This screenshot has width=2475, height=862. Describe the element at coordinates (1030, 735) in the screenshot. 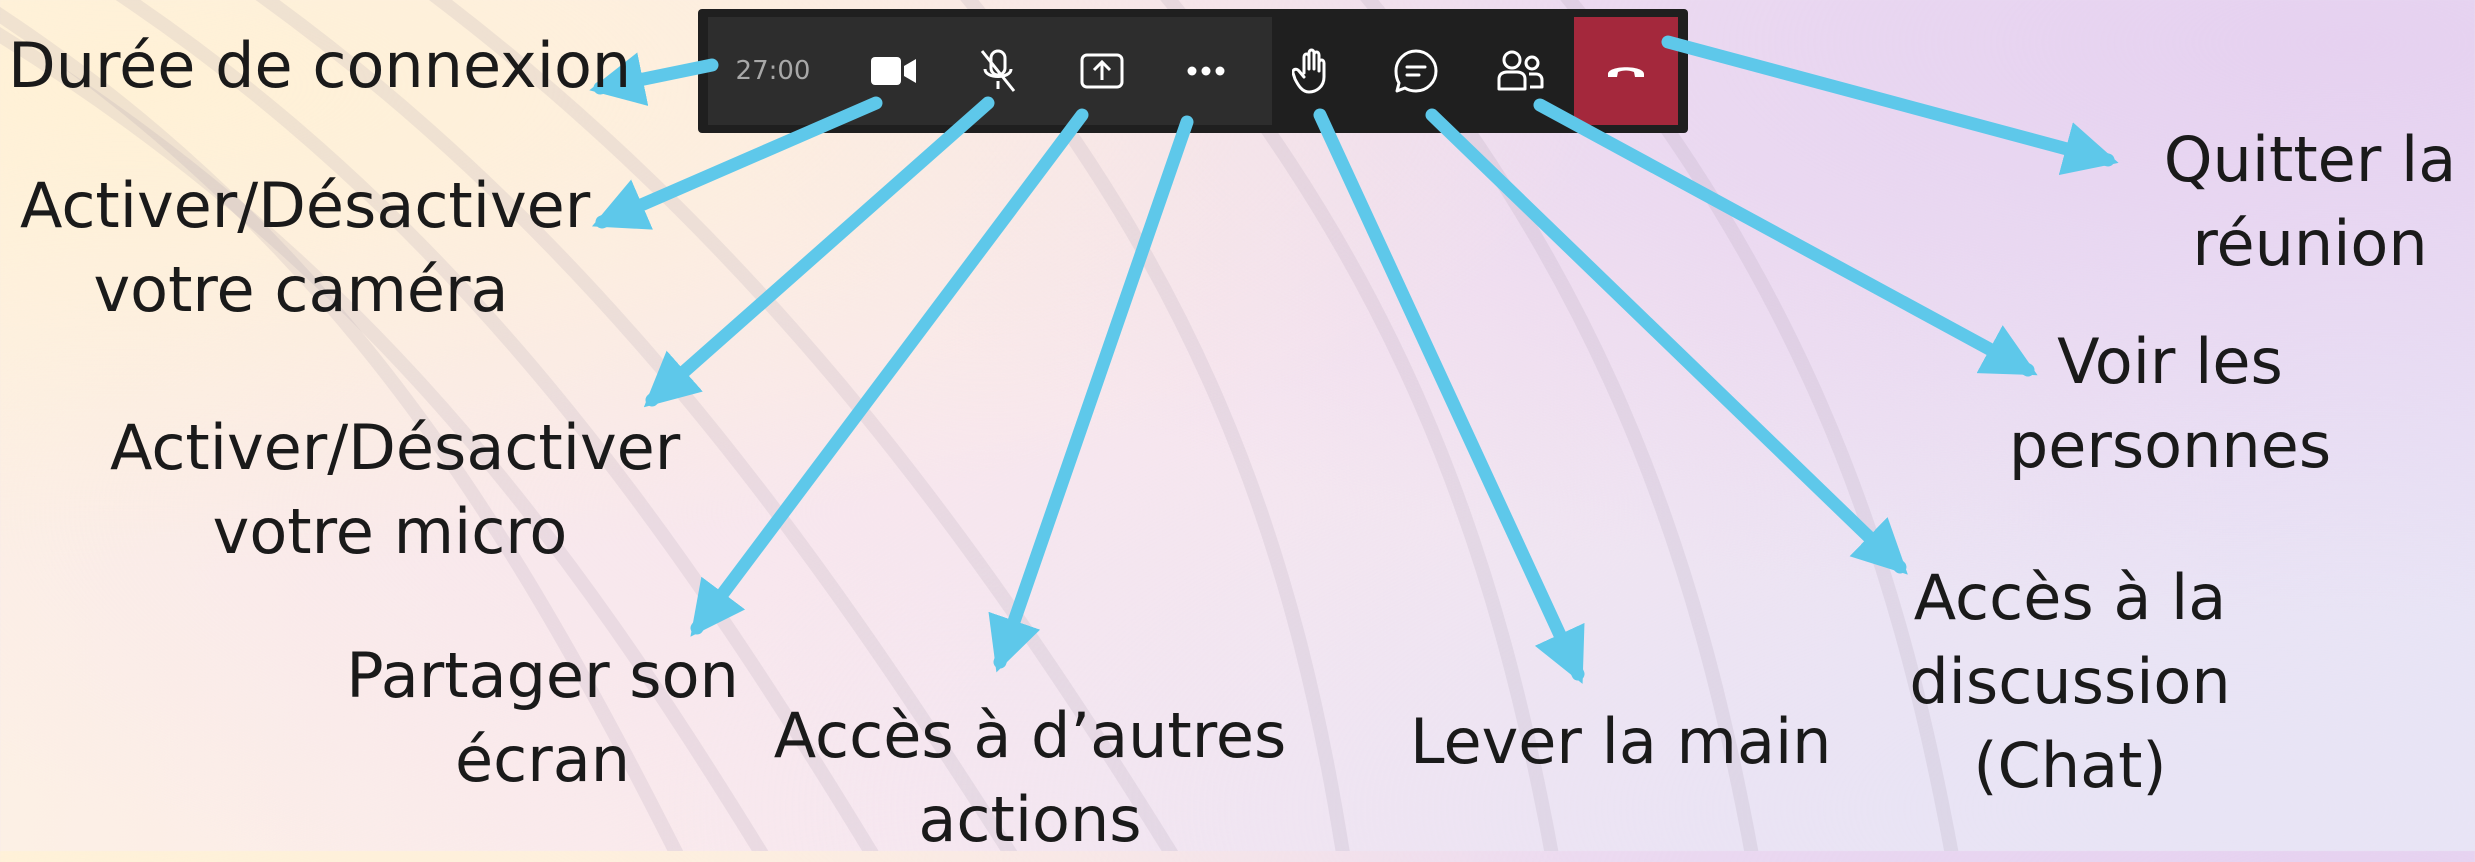

I see `label-more-line-1: Accès à d’autres` at that location.